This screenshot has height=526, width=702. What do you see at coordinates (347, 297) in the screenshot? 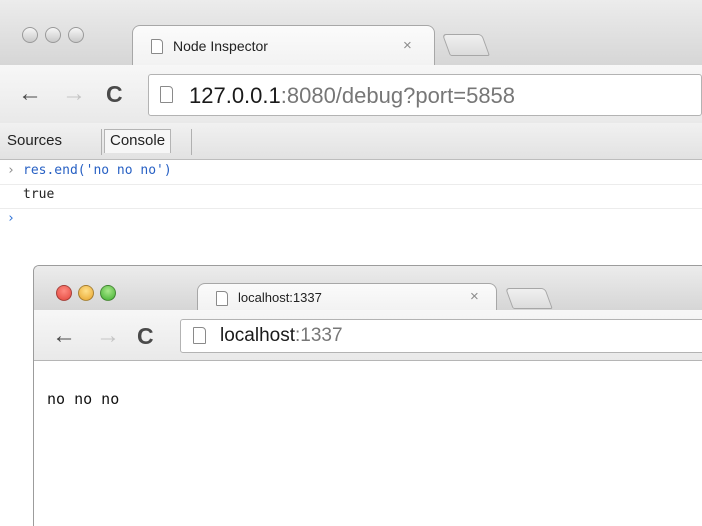
I see `tab-localhost: localhost:1337 ×` at bounding box center [347, 297].